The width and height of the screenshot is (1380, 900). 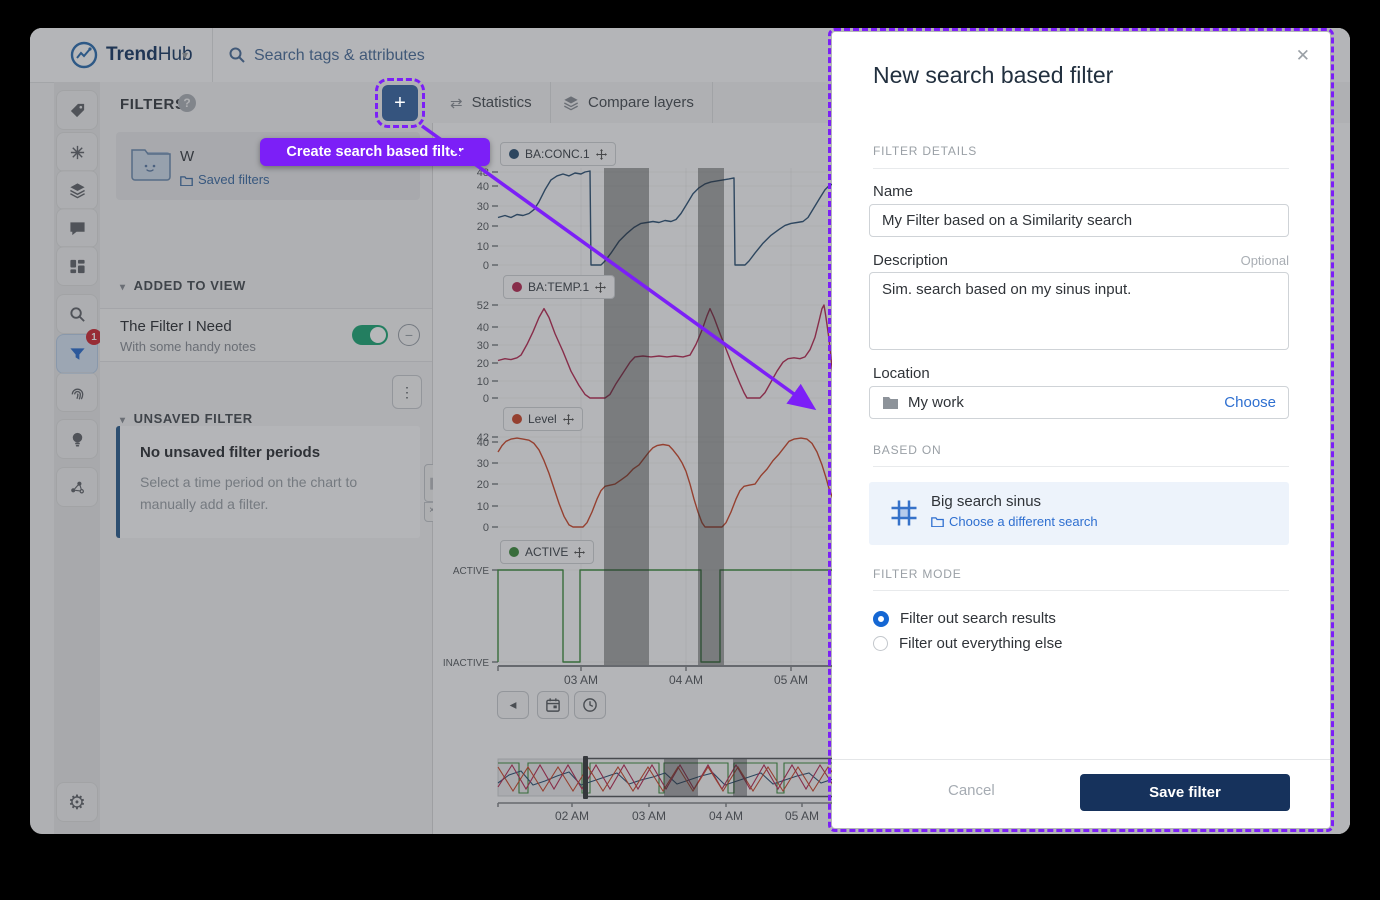 I want to click on cancel-button: Cancel, so click(x=971, y=790).